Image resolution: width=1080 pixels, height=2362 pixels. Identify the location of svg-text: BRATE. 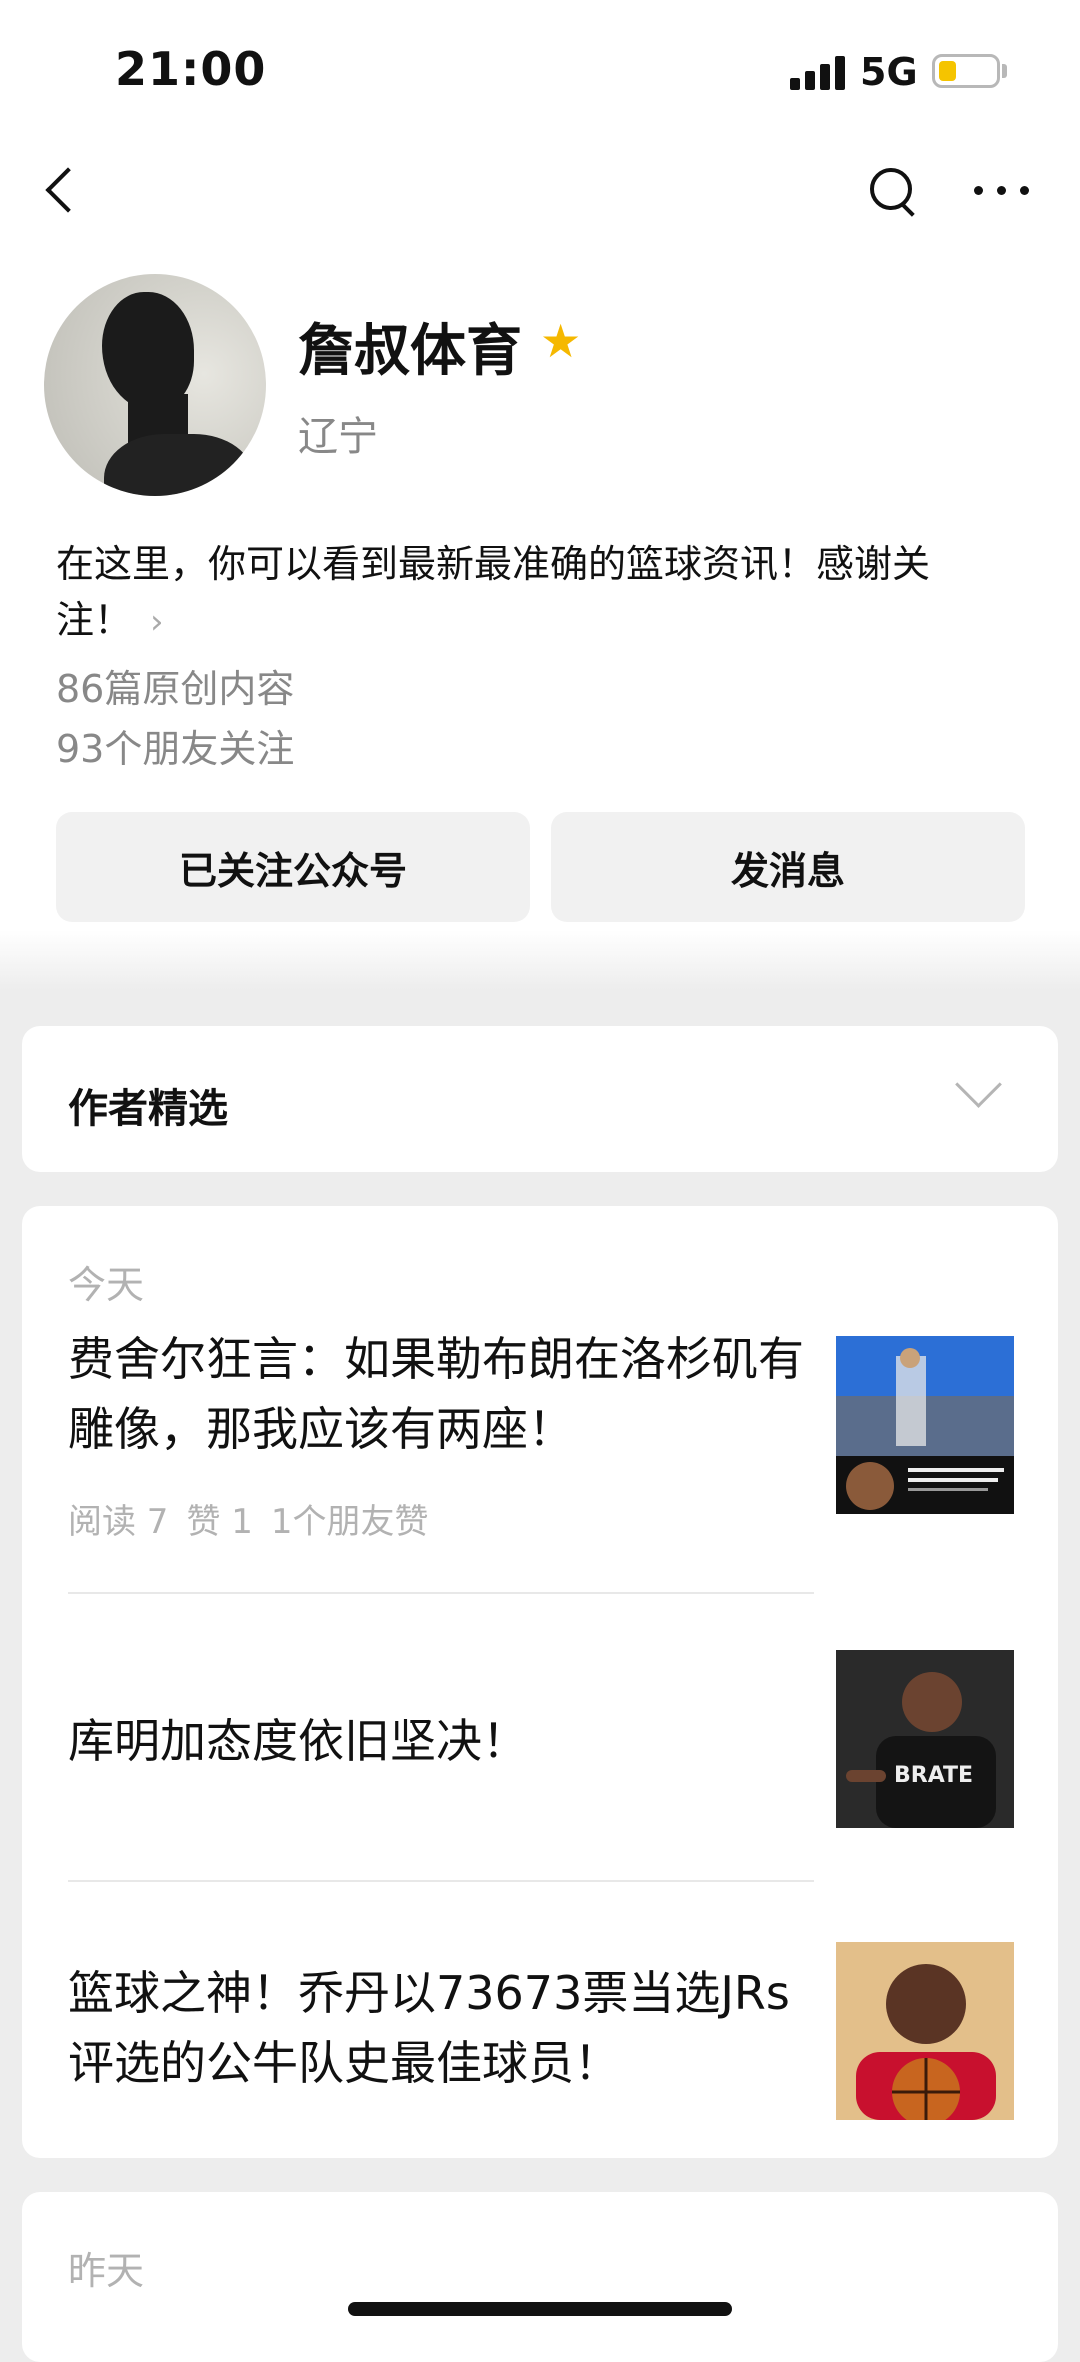
(933, 1775).